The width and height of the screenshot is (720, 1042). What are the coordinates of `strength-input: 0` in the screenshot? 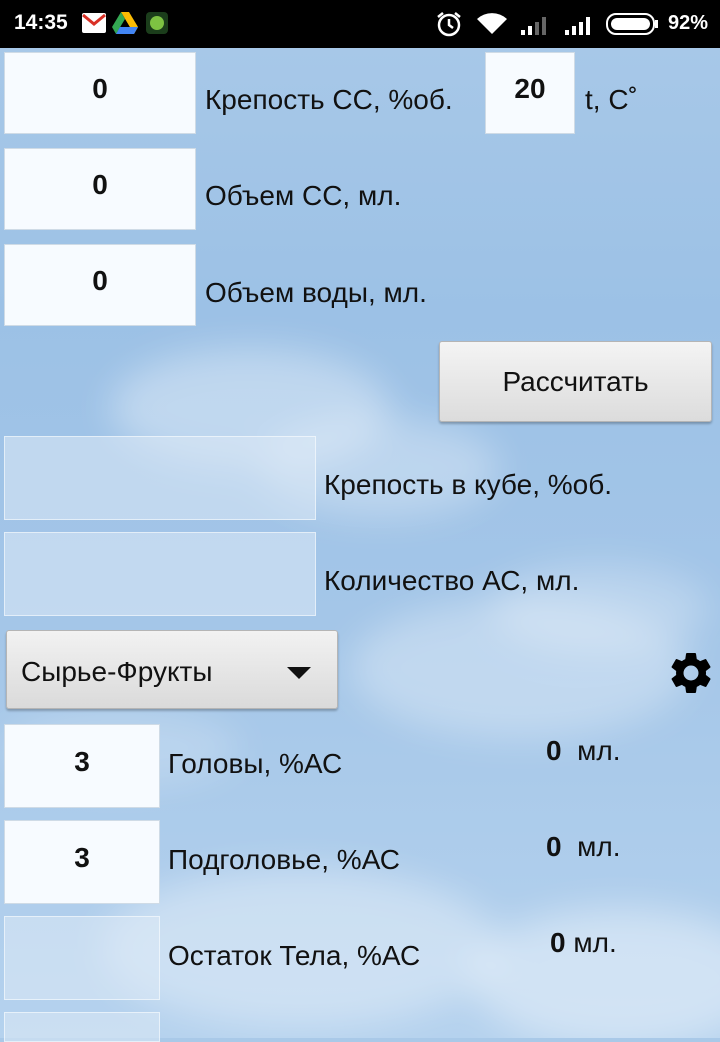 It's located at (100, 93).